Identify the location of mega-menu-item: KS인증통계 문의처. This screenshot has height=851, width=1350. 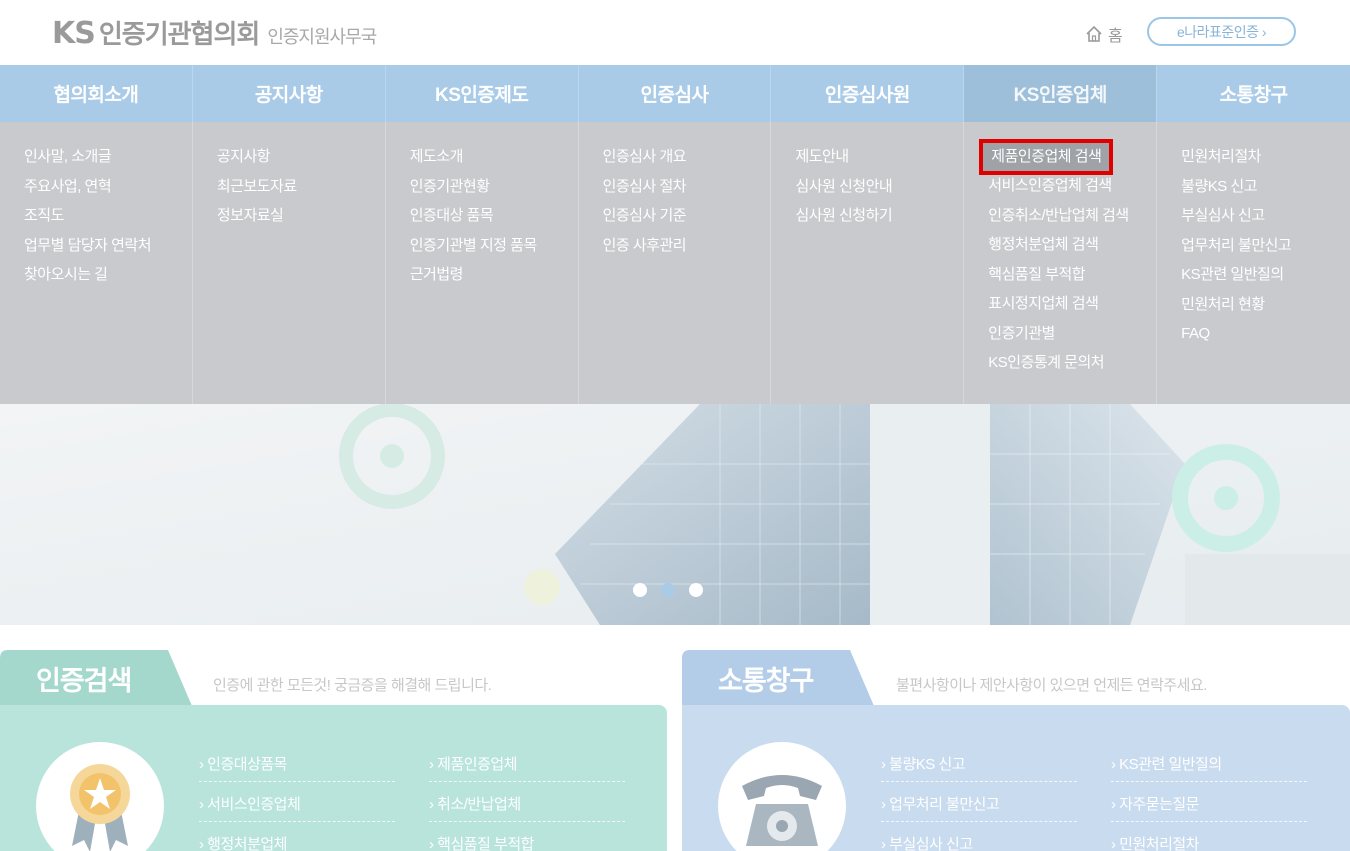
(1072, 367).